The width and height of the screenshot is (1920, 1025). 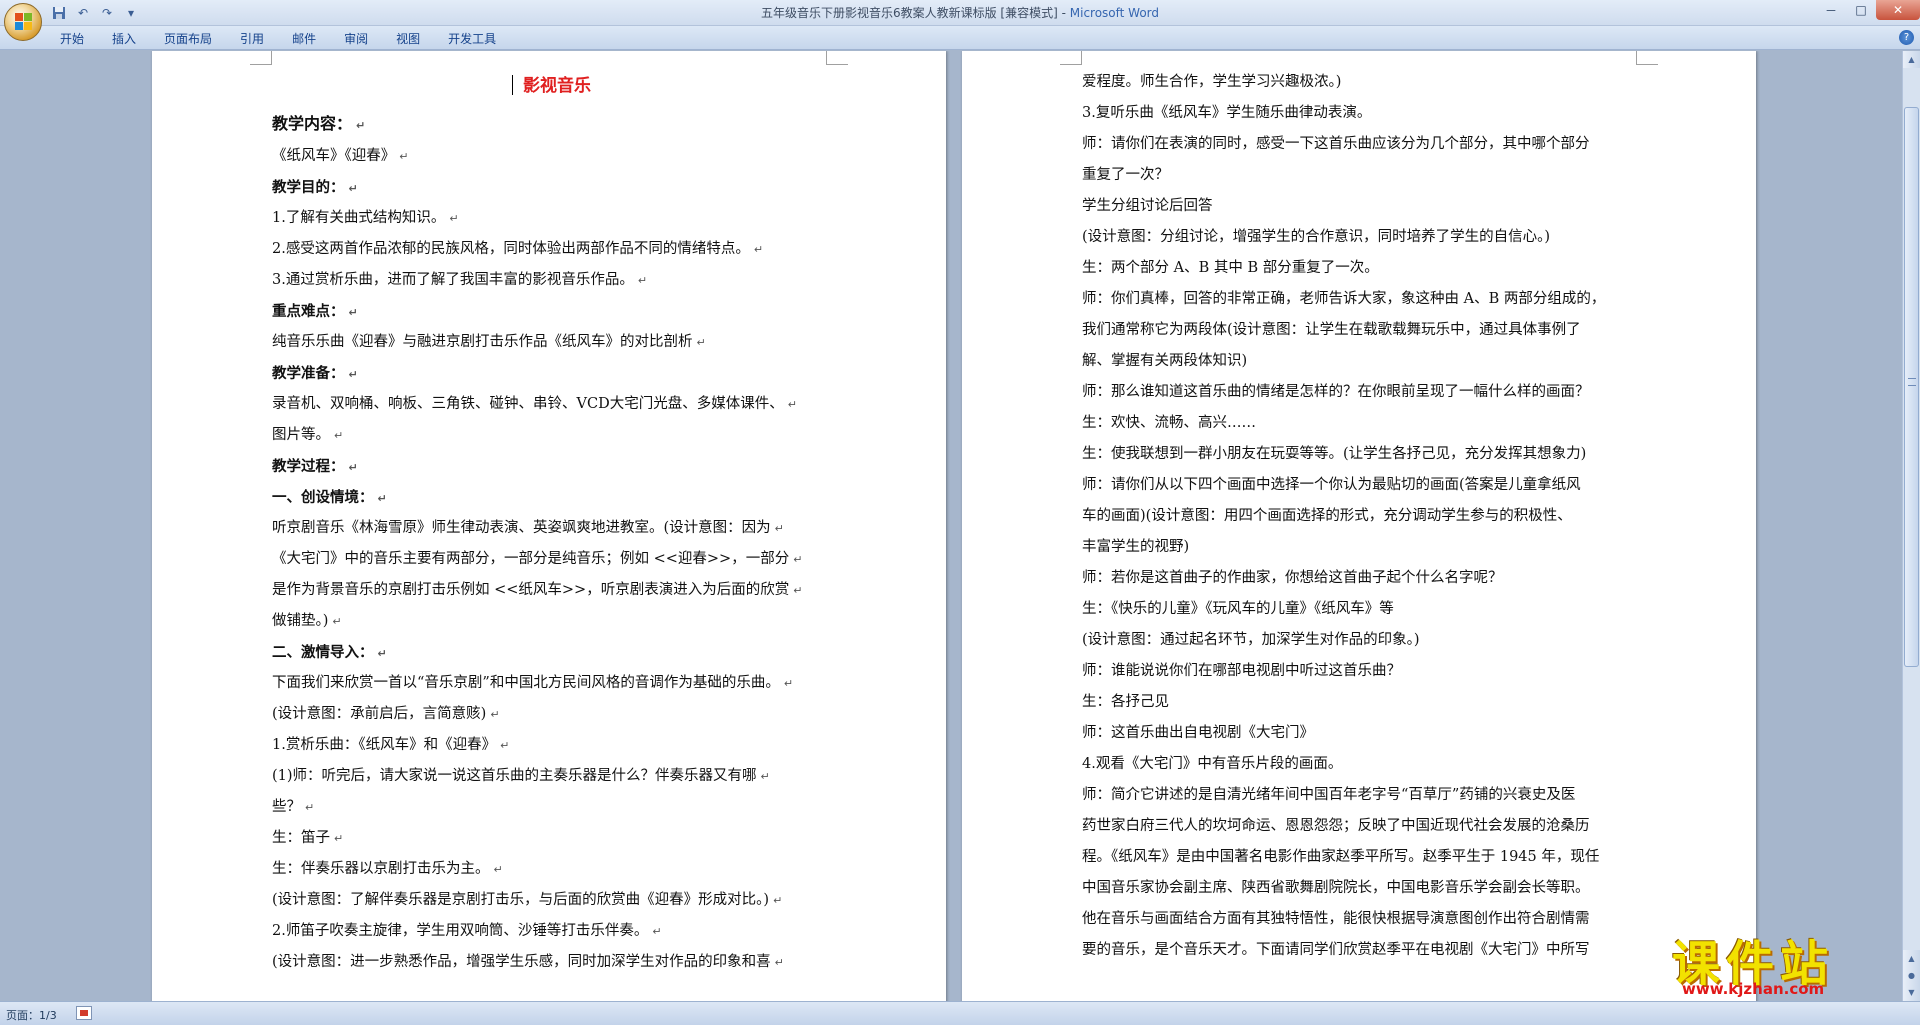 I want to click on tab-mailings: 邮件, so click(x=304, y=39).